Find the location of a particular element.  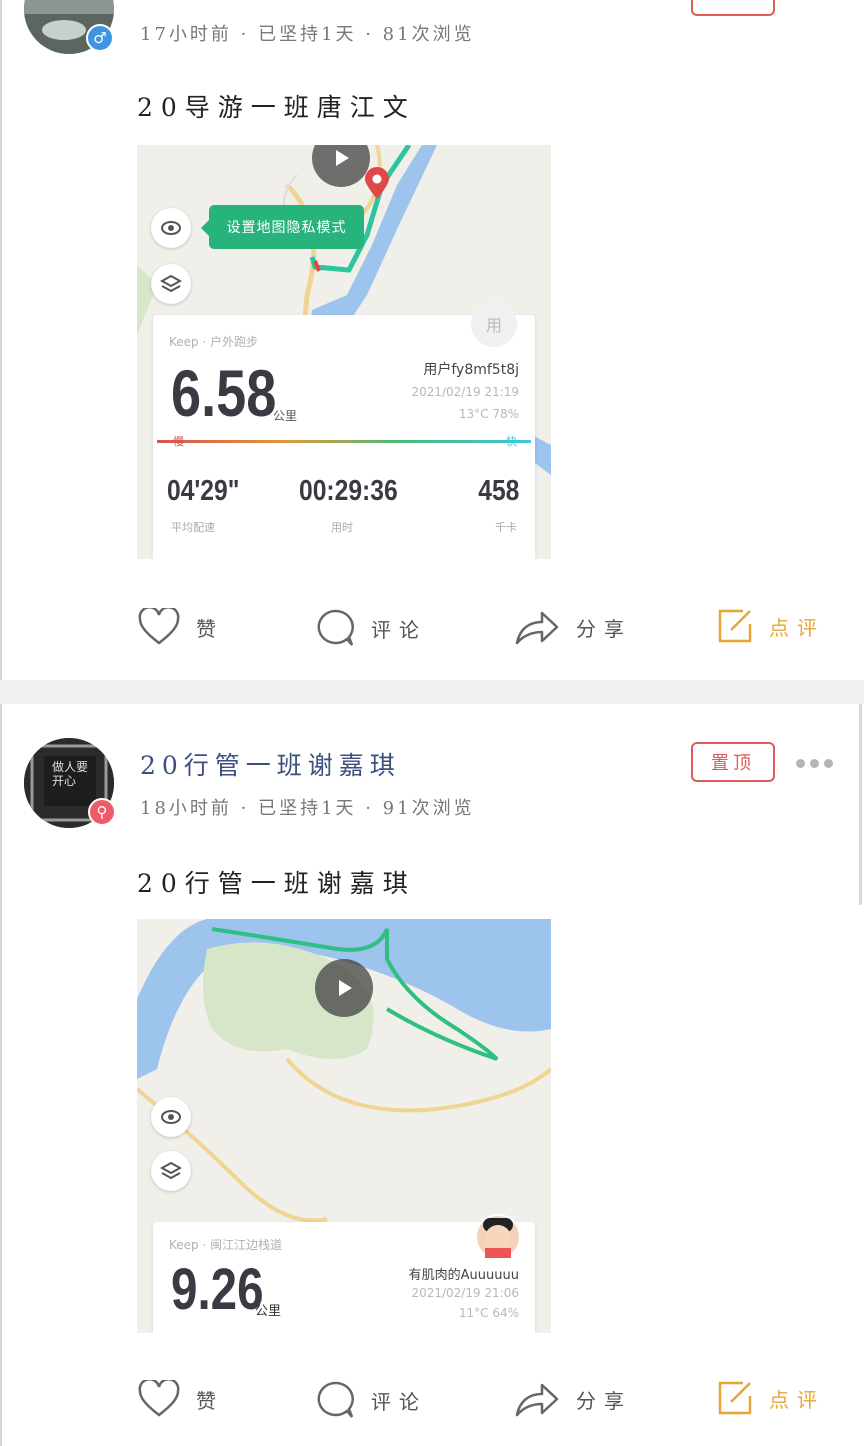

pin-button: 置顶 is located at coordinates (733, 762).